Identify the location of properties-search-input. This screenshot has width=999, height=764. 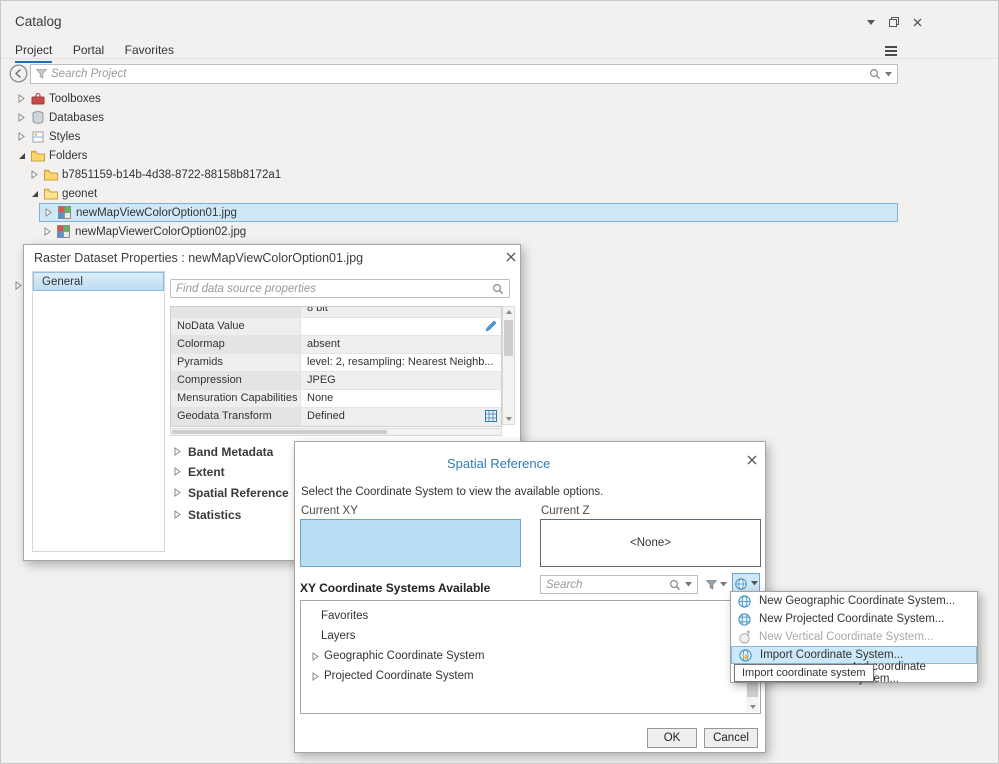
(332, 288).